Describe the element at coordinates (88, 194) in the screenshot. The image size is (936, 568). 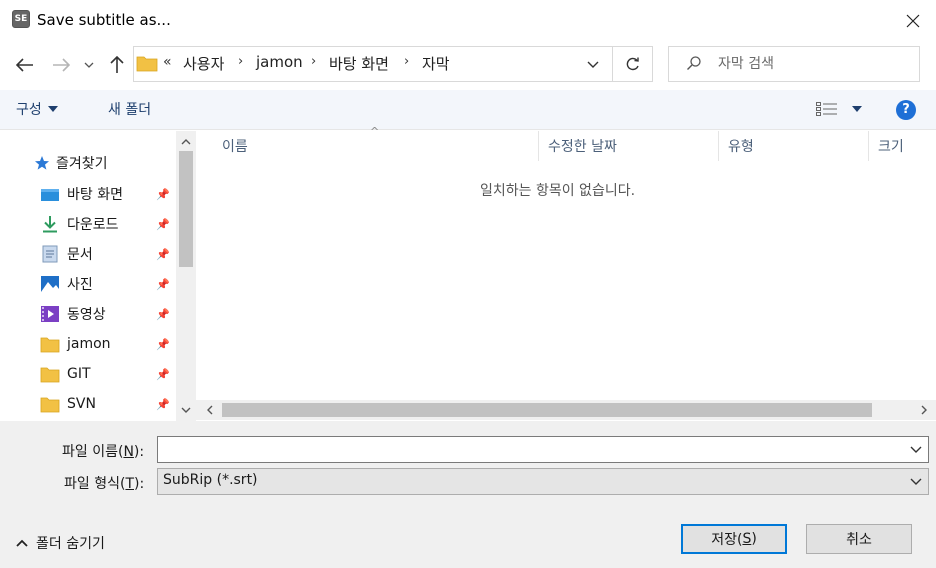
I see `sidebar-item-desktop: 바탕 화면 📌` at that location.